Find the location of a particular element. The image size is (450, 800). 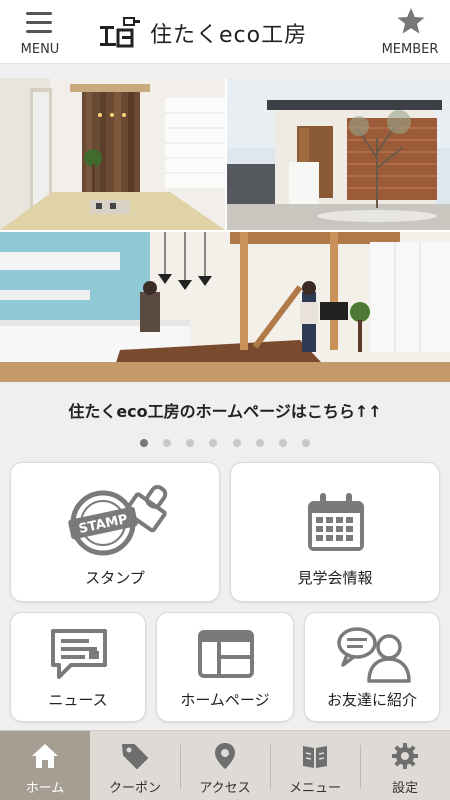

star-icon is located at coordinates (411, 21).